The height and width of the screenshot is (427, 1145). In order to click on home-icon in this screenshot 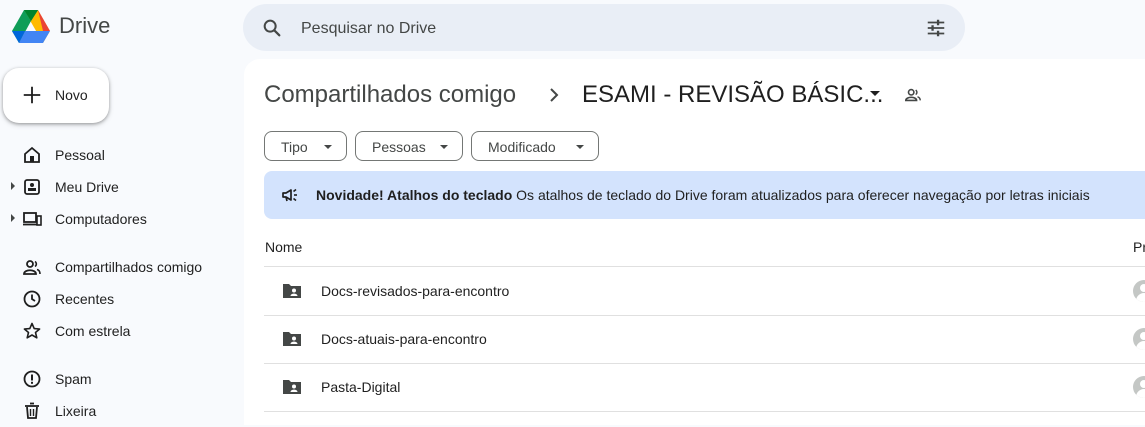, I will do `click(32, 154)`.